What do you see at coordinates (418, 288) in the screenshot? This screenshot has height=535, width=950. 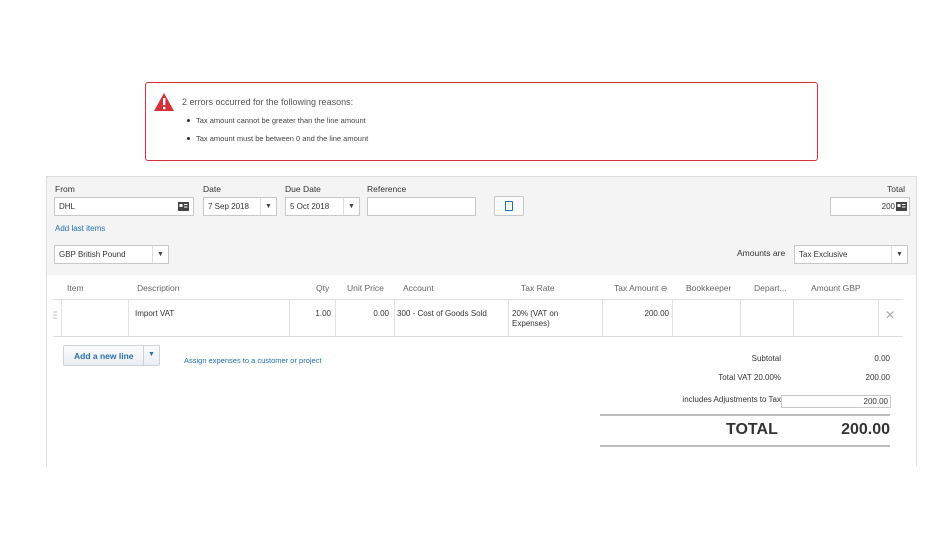 I see `col-account: Account` at bounding box center [418, 288].